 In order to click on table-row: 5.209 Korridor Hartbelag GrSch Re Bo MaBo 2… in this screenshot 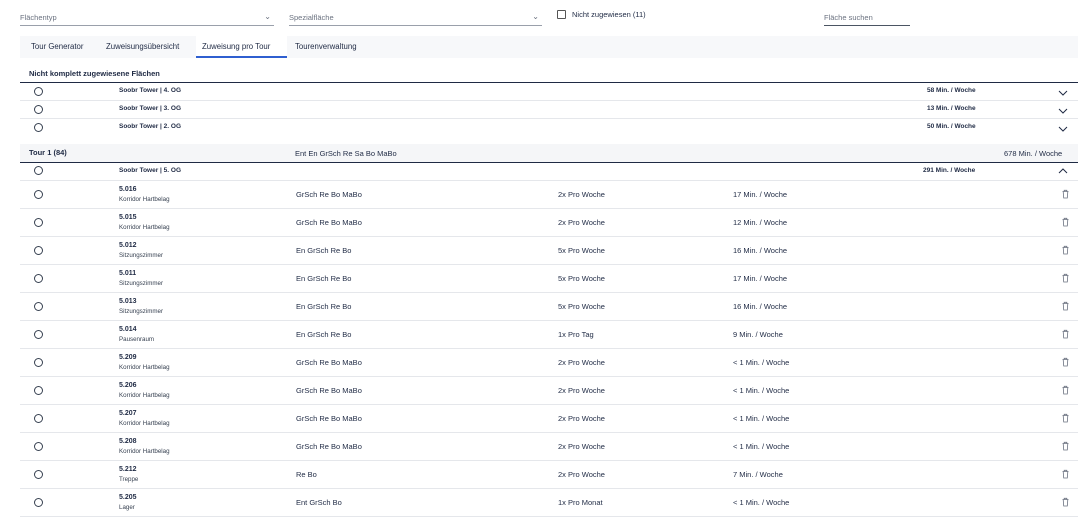, I will do `click(549, 363)`.